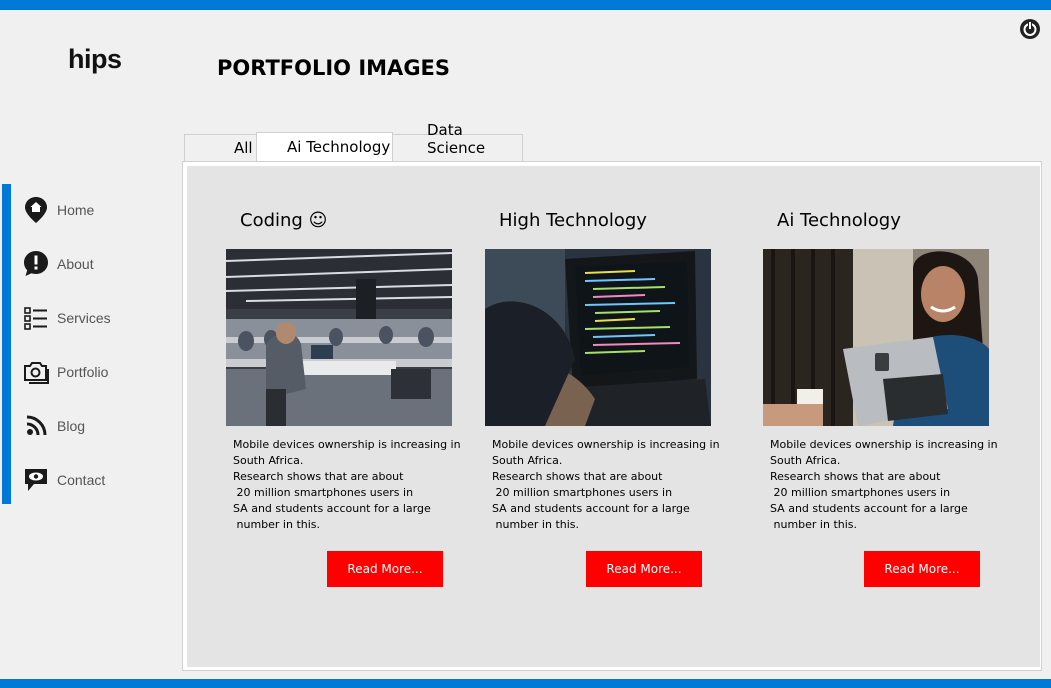  What do you see at coordinates (76, 210) in the screenshot?
I see `sidebar-item-label: Home` at bounding box center [76, 210].